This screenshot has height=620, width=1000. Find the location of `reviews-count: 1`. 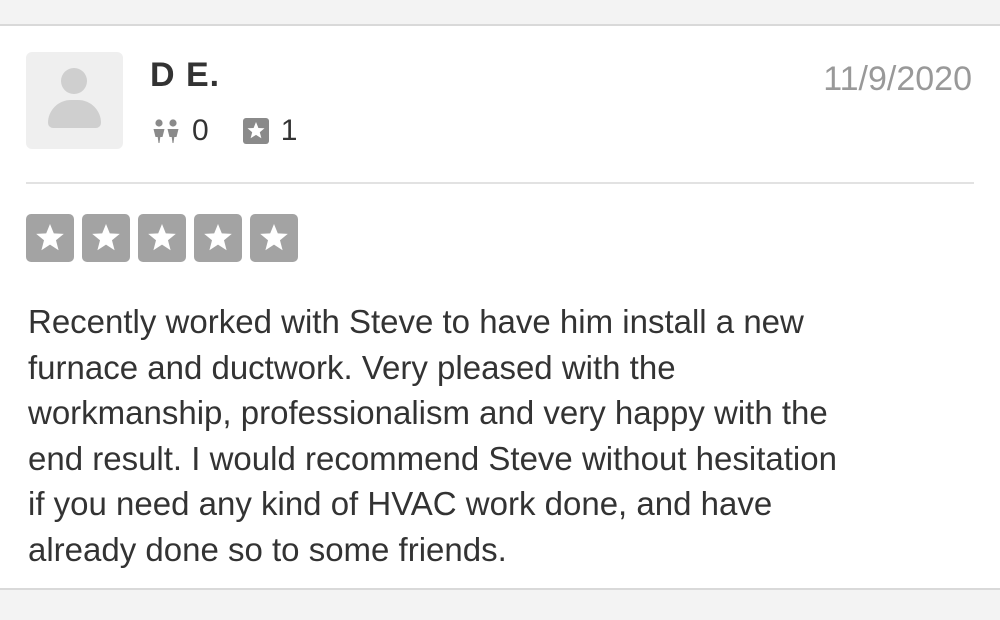

reviews-count: 1 is located at coordinates (289, 130).